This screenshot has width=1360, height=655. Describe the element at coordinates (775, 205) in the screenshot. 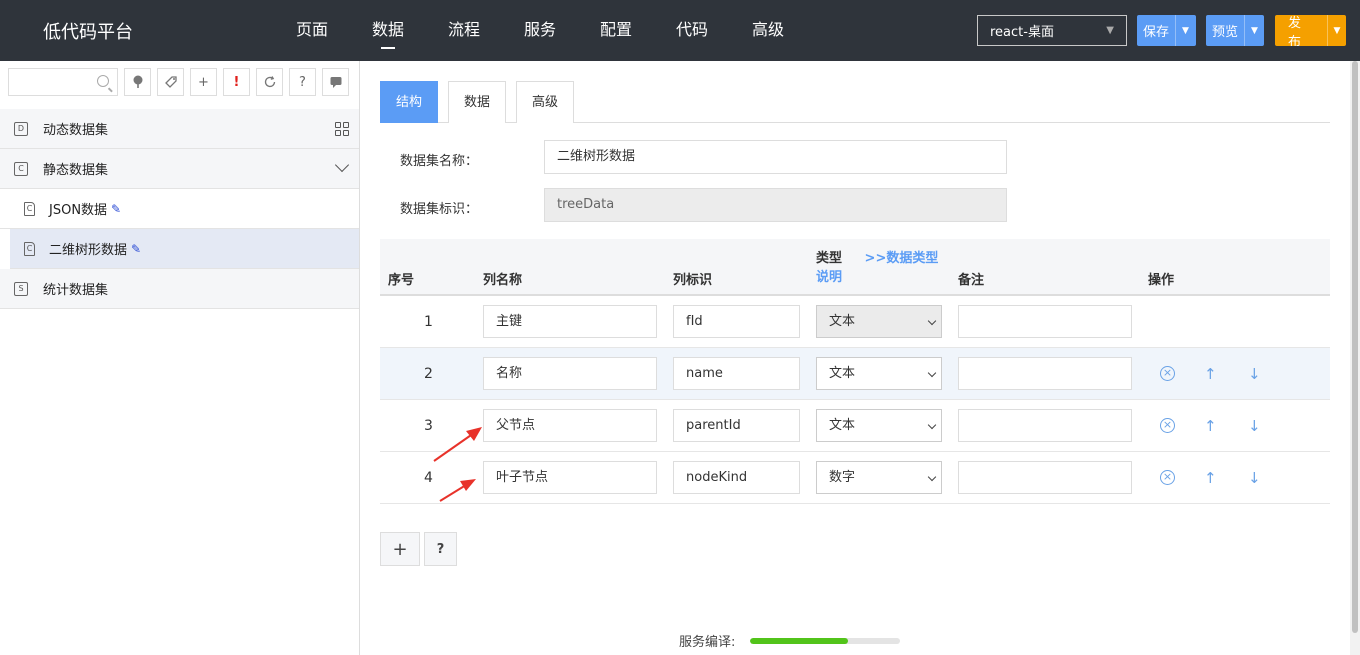

I see `dataset-id-input: treeData` at that location.